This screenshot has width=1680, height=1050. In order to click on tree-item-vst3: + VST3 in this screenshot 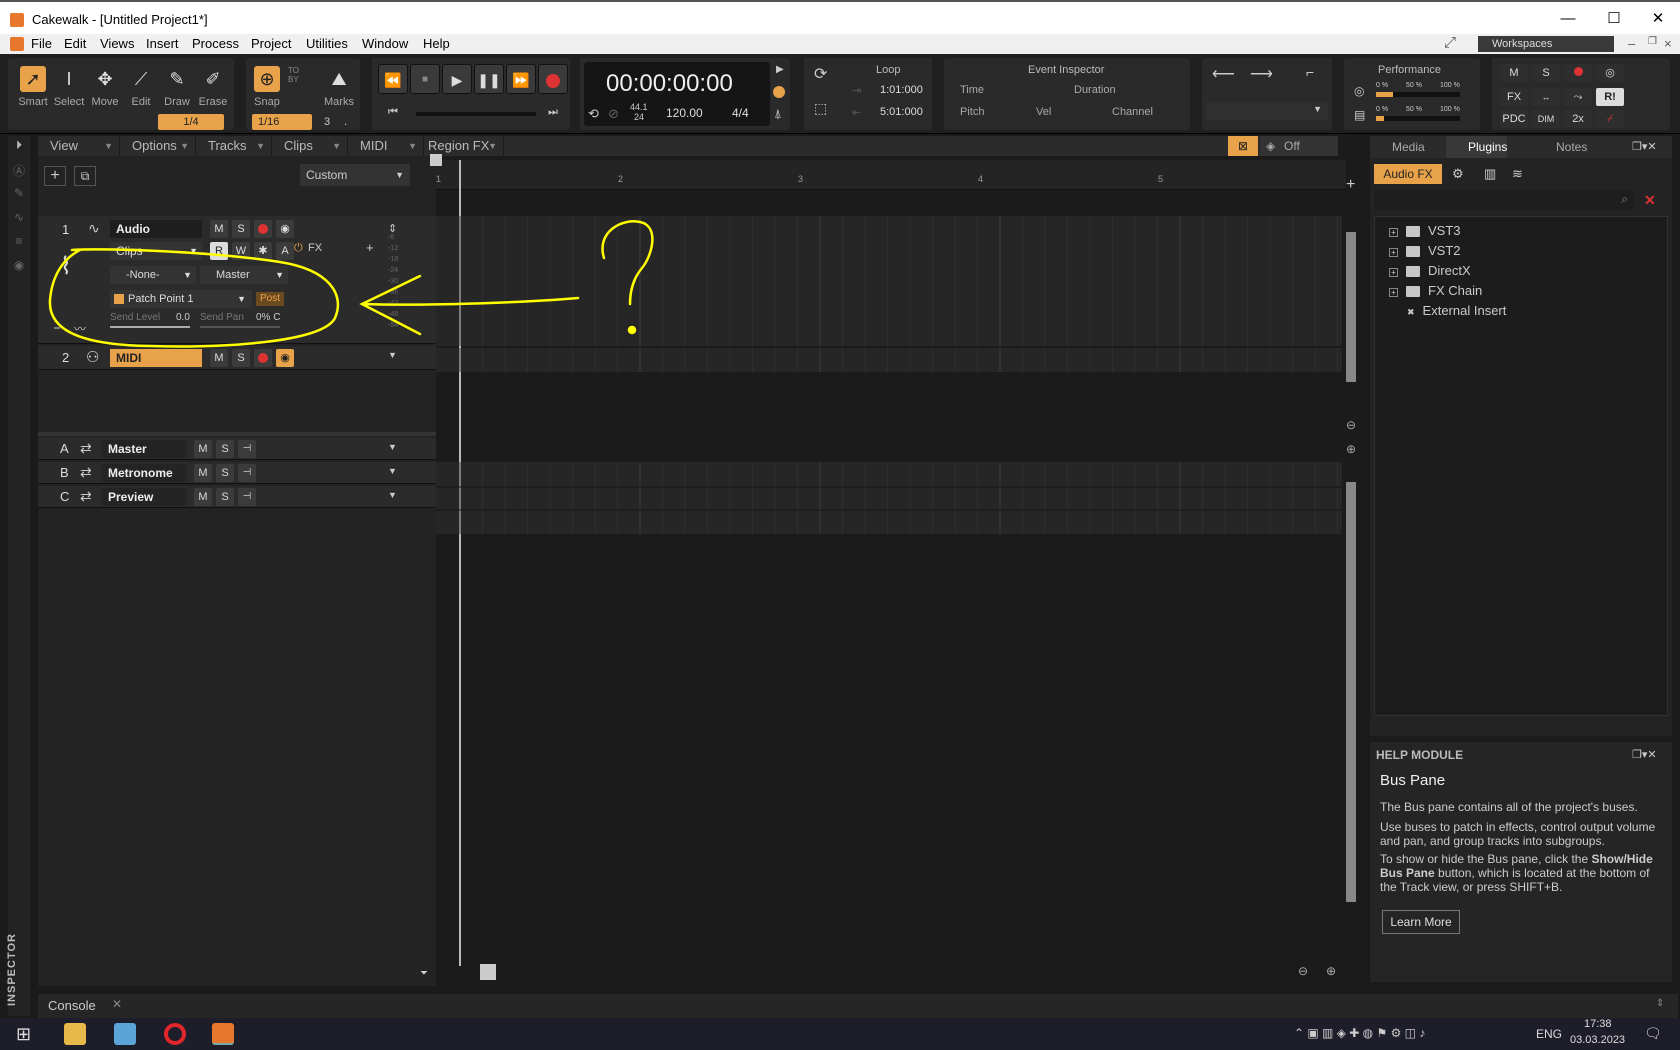, I will do `click(1425, 230)`.